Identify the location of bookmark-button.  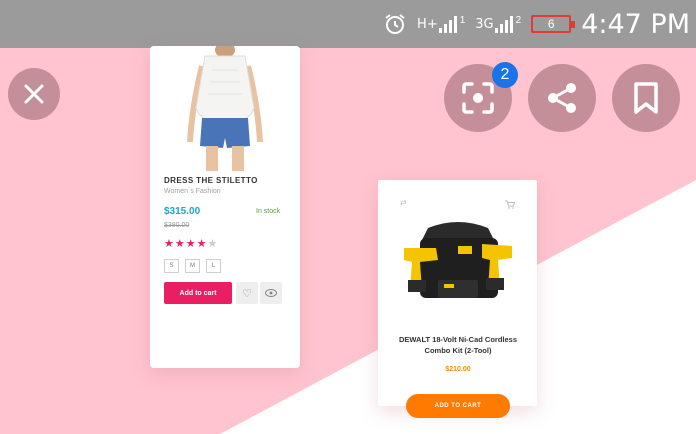
(646, 98).